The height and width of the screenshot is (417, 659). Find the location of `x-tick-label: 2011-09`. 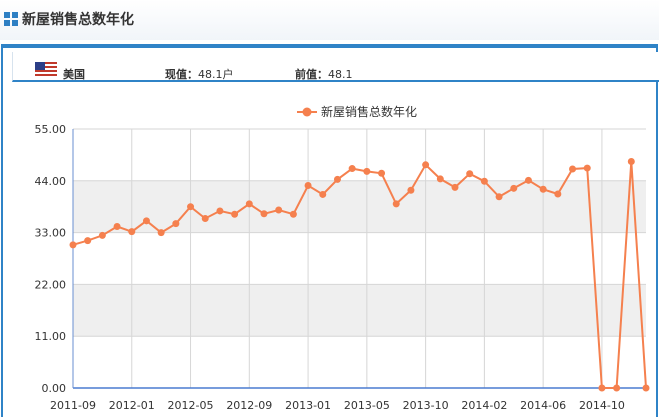

x-tick-label: 2011-09 is located at coordinates (73, 405).